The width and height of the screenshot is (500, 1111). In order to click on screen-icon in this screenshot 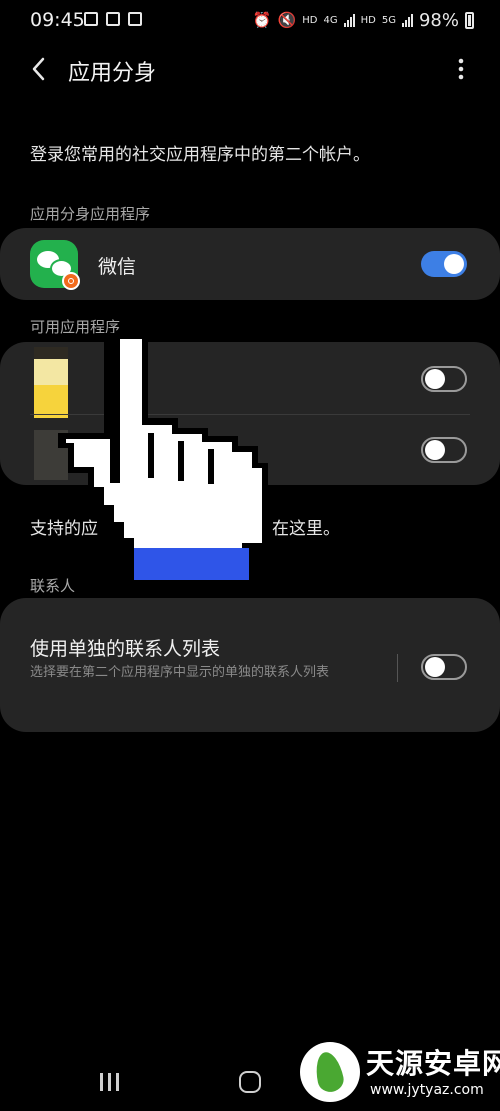, I will do `click(135, 19)`.